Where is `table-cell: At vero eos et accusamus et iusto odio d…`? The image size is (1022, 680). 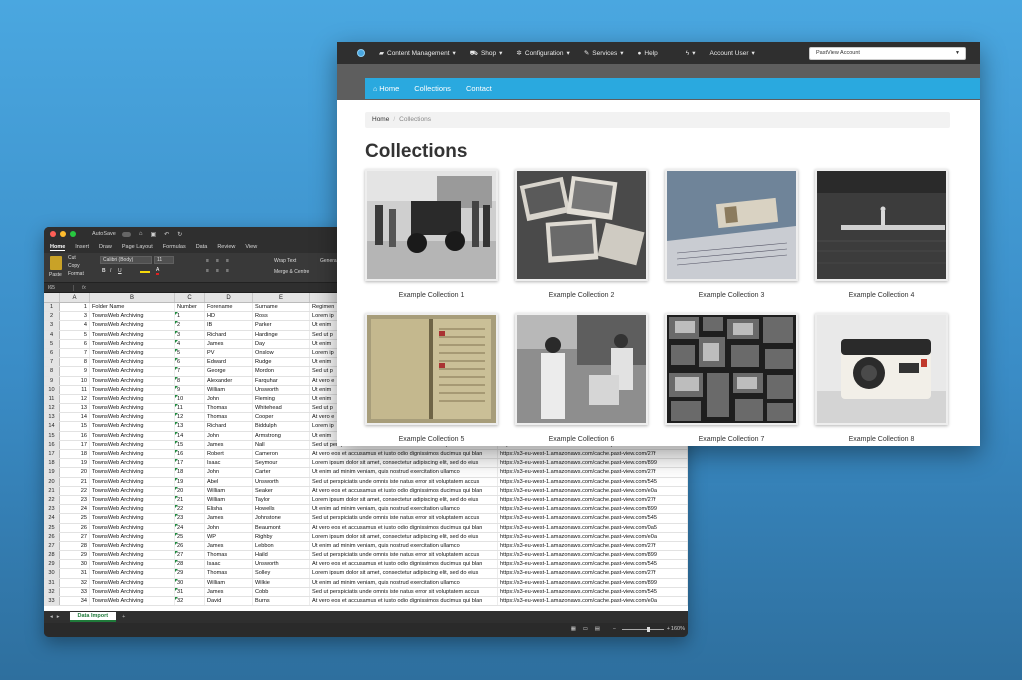 table-cell: At vero eos et accusamus et iusto odio d… is located at coordinates (404, 601).